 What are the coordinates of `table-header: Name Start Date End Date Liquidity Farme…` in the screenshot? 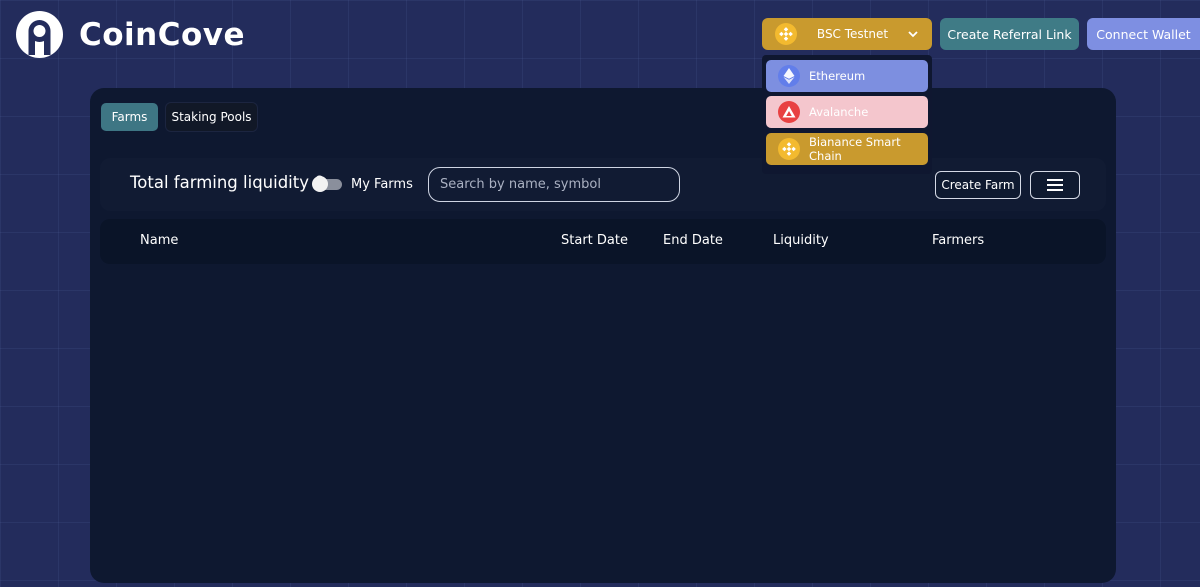 It's located at (603, 241).